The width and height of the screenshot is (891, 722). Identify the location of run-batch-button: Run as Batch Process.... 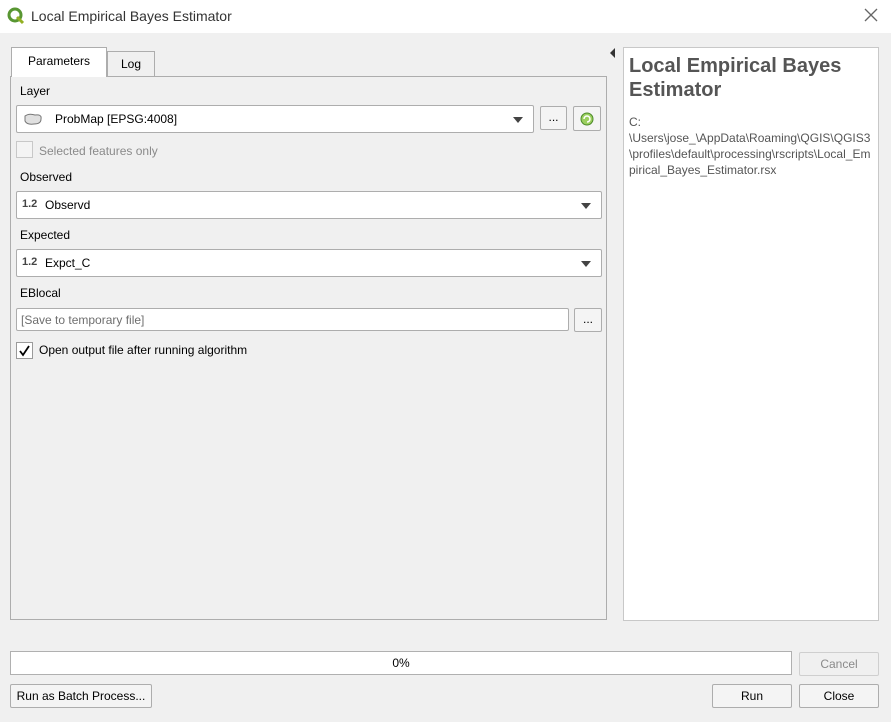
(81, 696).